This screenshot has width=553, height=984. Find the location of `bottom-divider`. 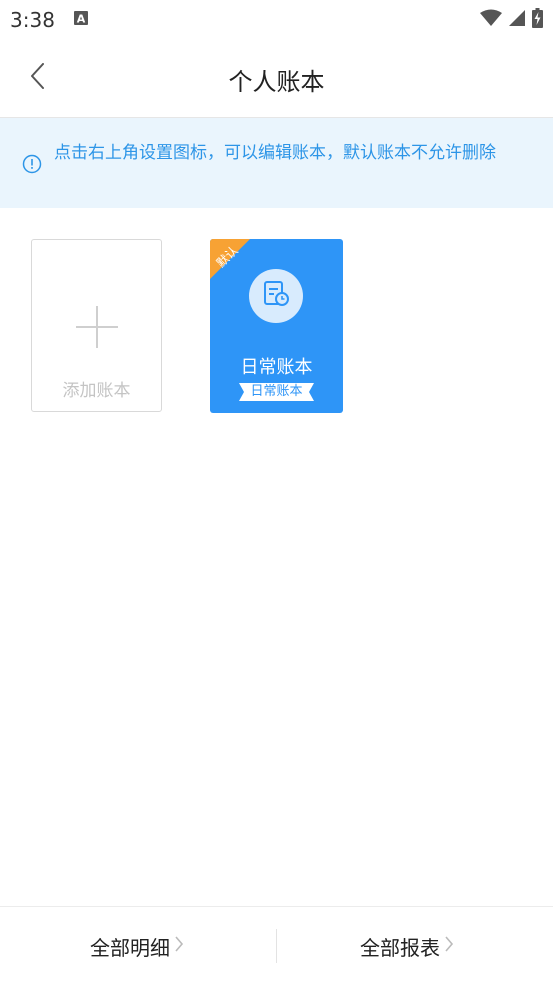

bottom-divider is located at coordinates (276, 946).